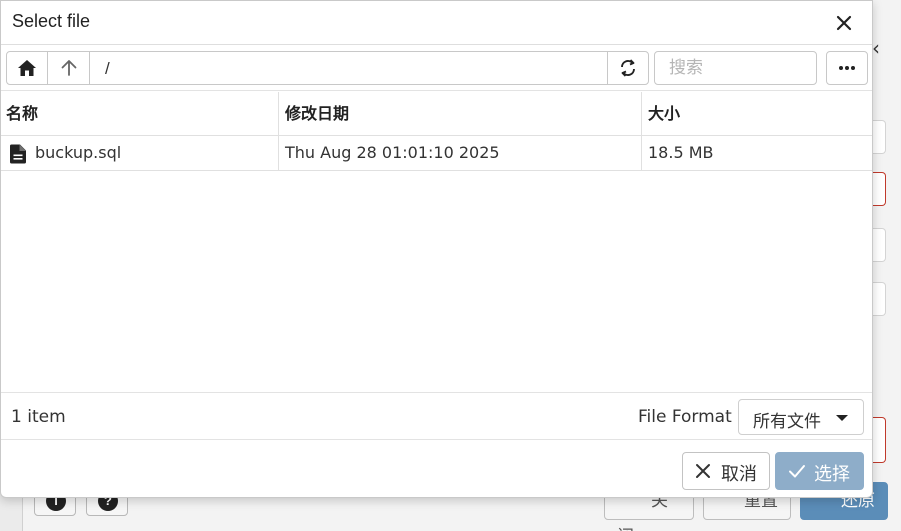 The height and width of the screenshot is (531, 901). I want to click on more-options-button, so click(847, 68).